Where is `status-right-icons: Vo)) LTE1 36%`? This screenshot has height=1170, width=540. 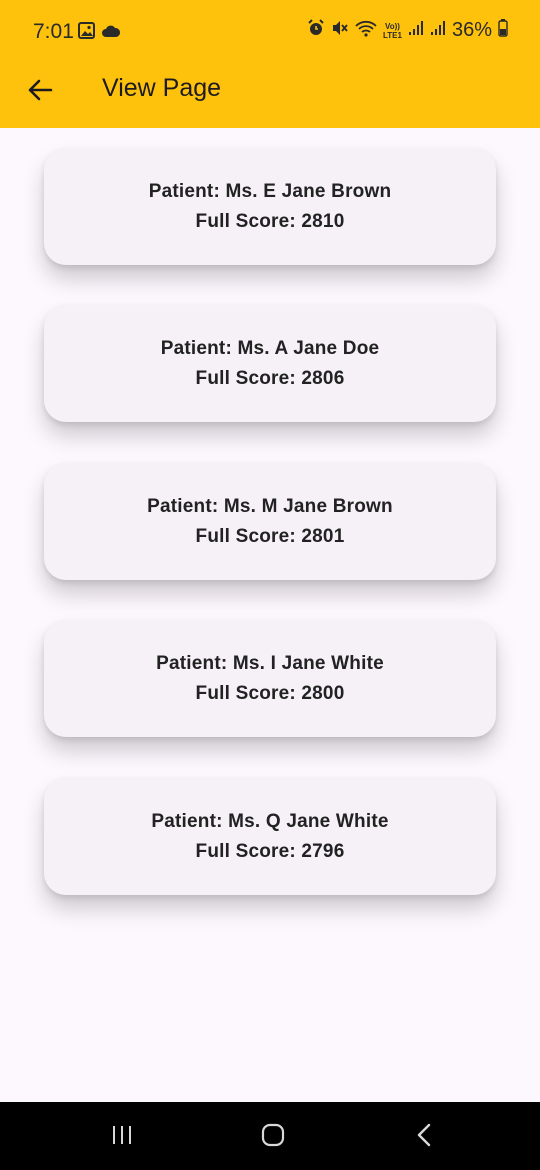
status-right-icons: Vo)) LTE1 36% is located at coordinates (407, 30).